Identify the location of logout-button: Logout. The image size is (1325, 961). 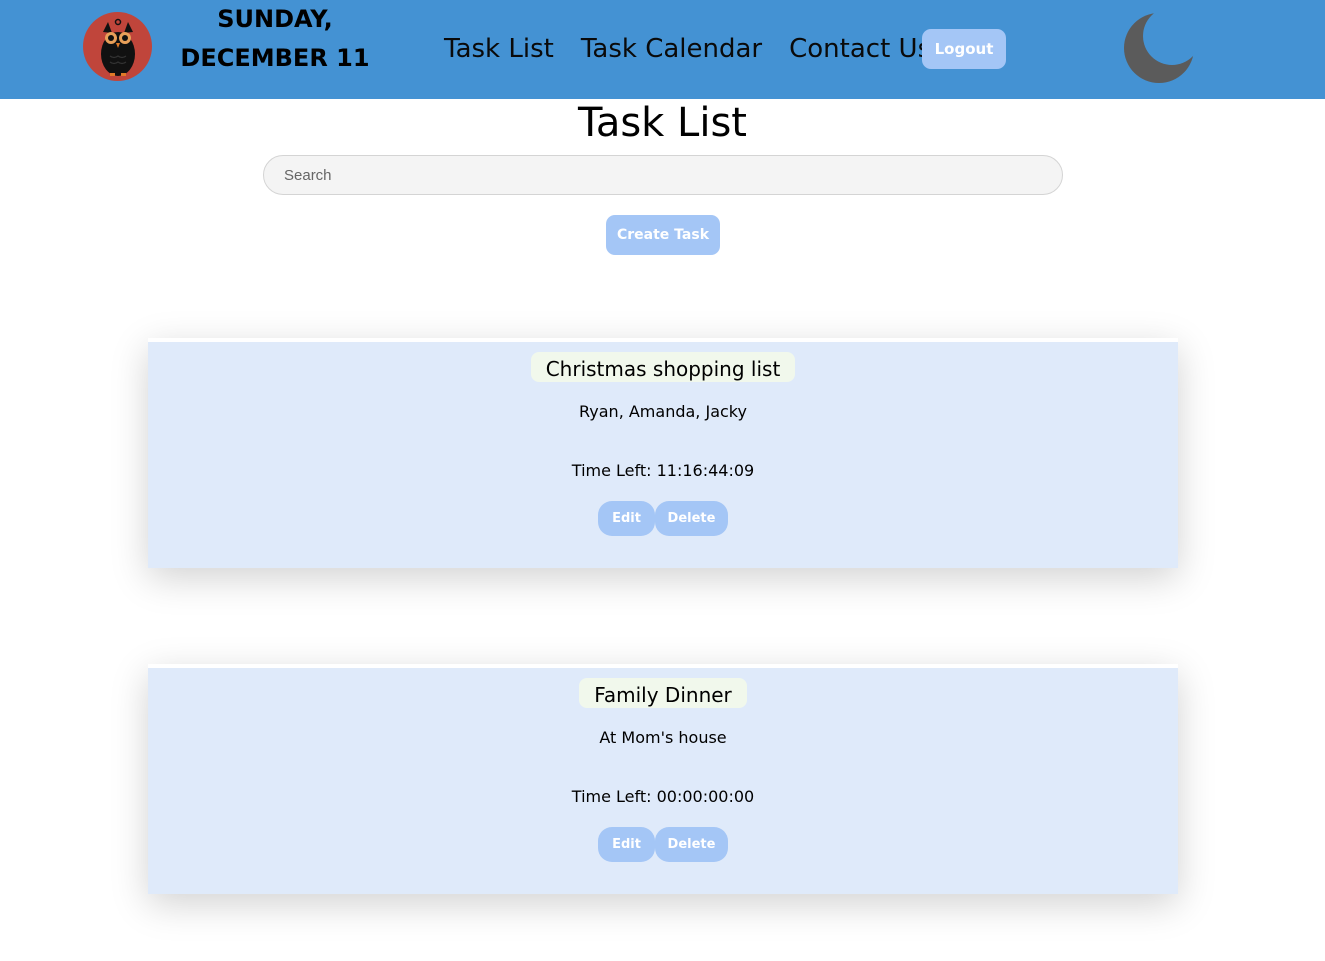
(964, 49).